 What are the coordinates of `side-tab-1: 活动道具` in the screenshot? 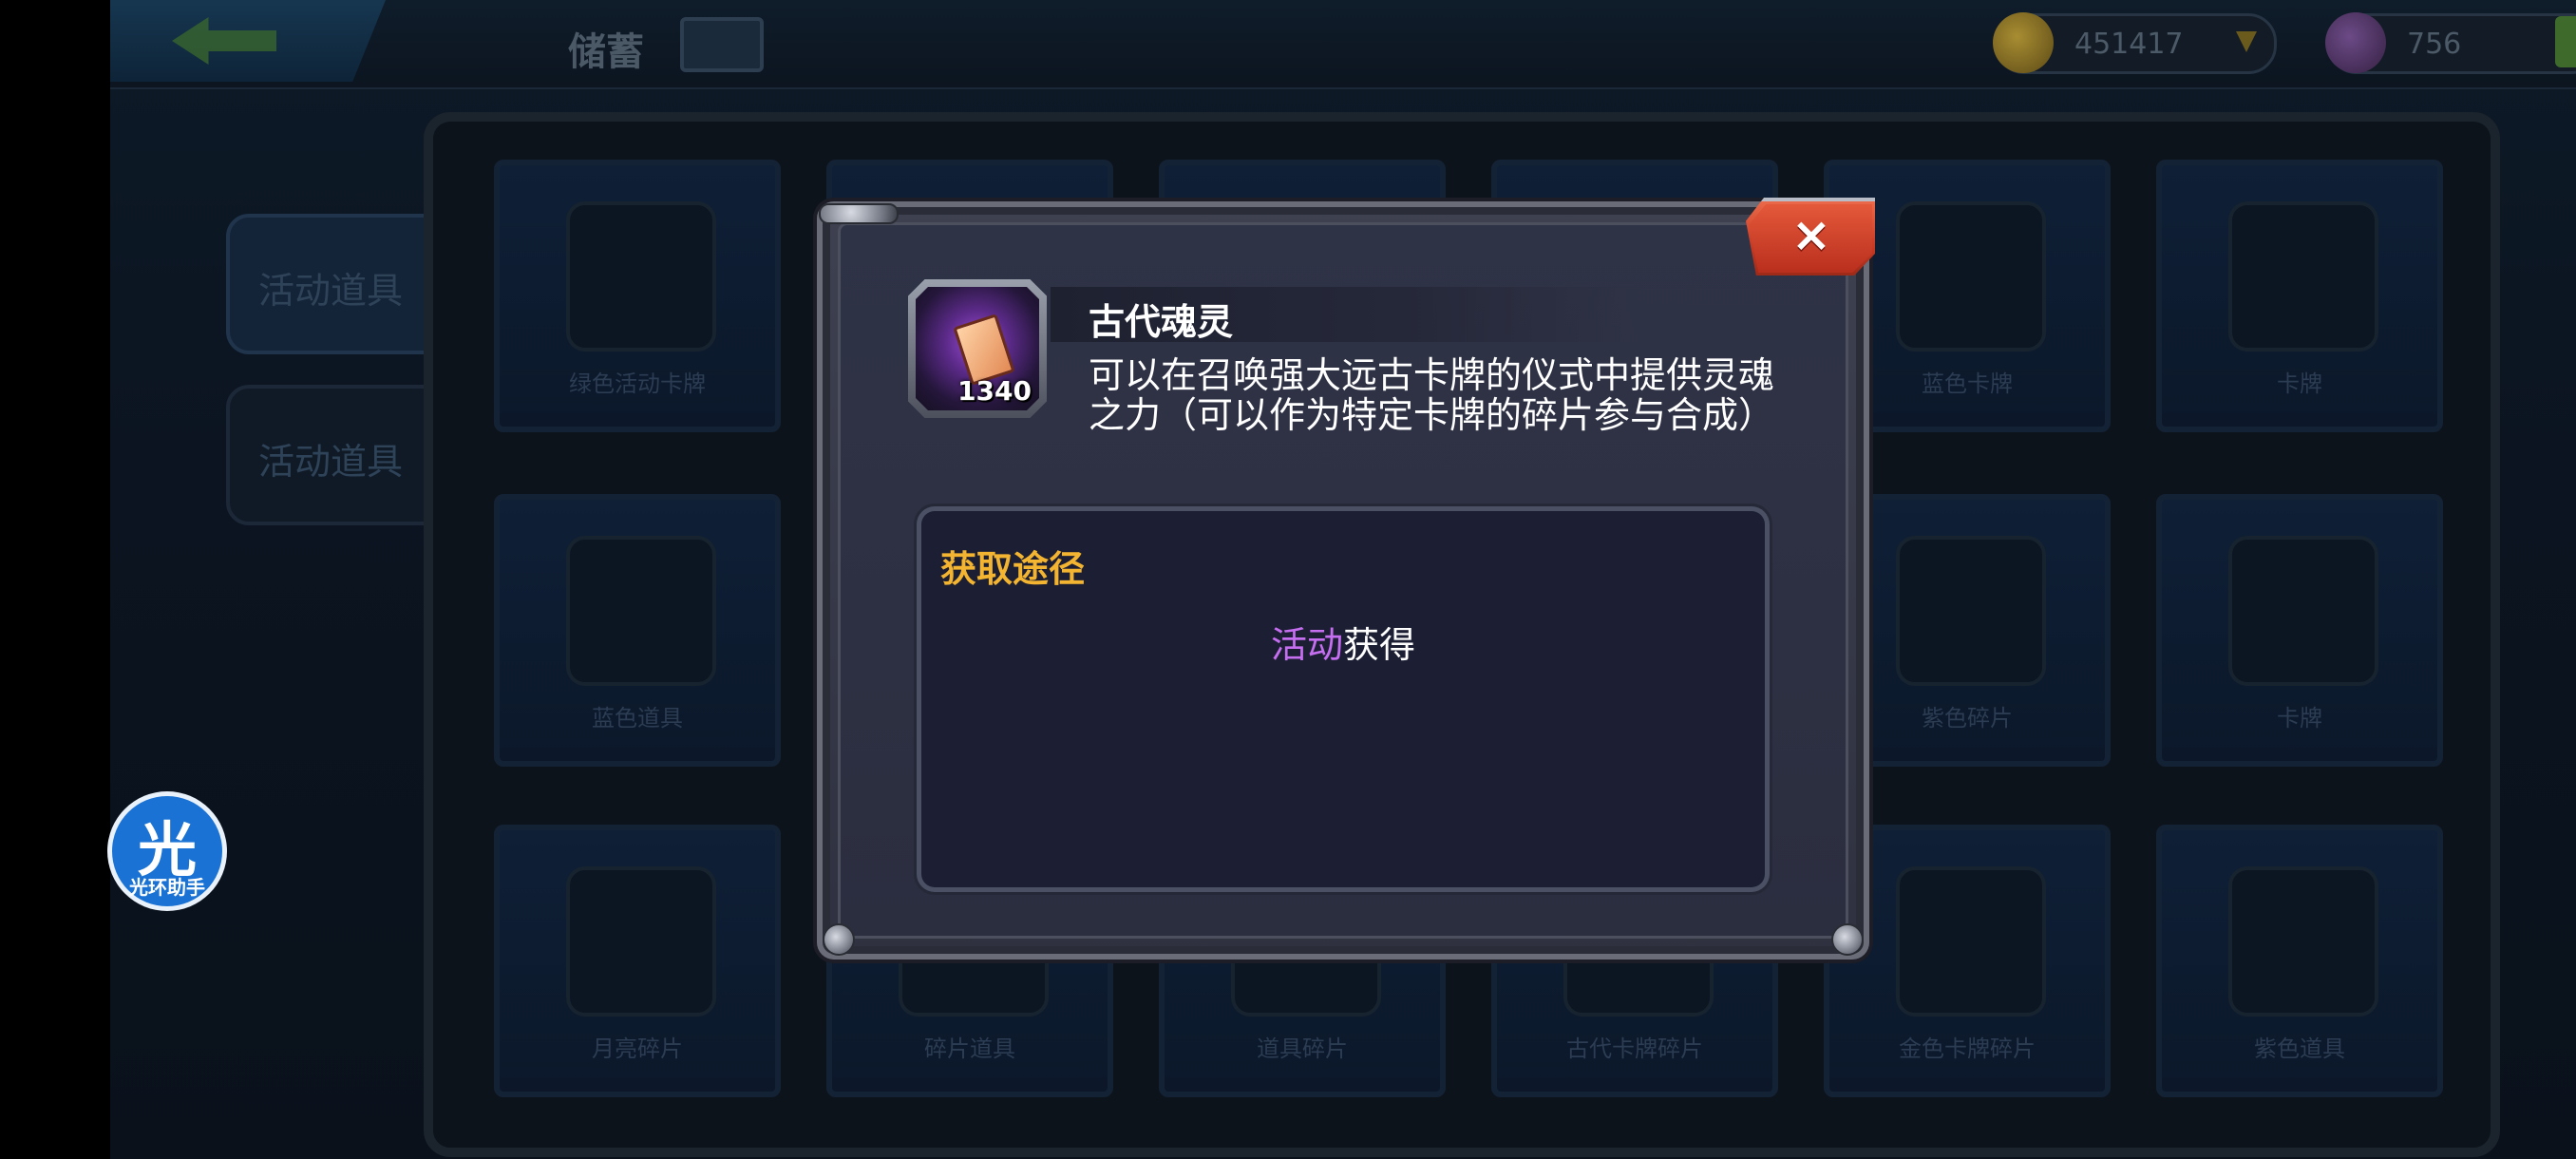 It's located at (329, 284).